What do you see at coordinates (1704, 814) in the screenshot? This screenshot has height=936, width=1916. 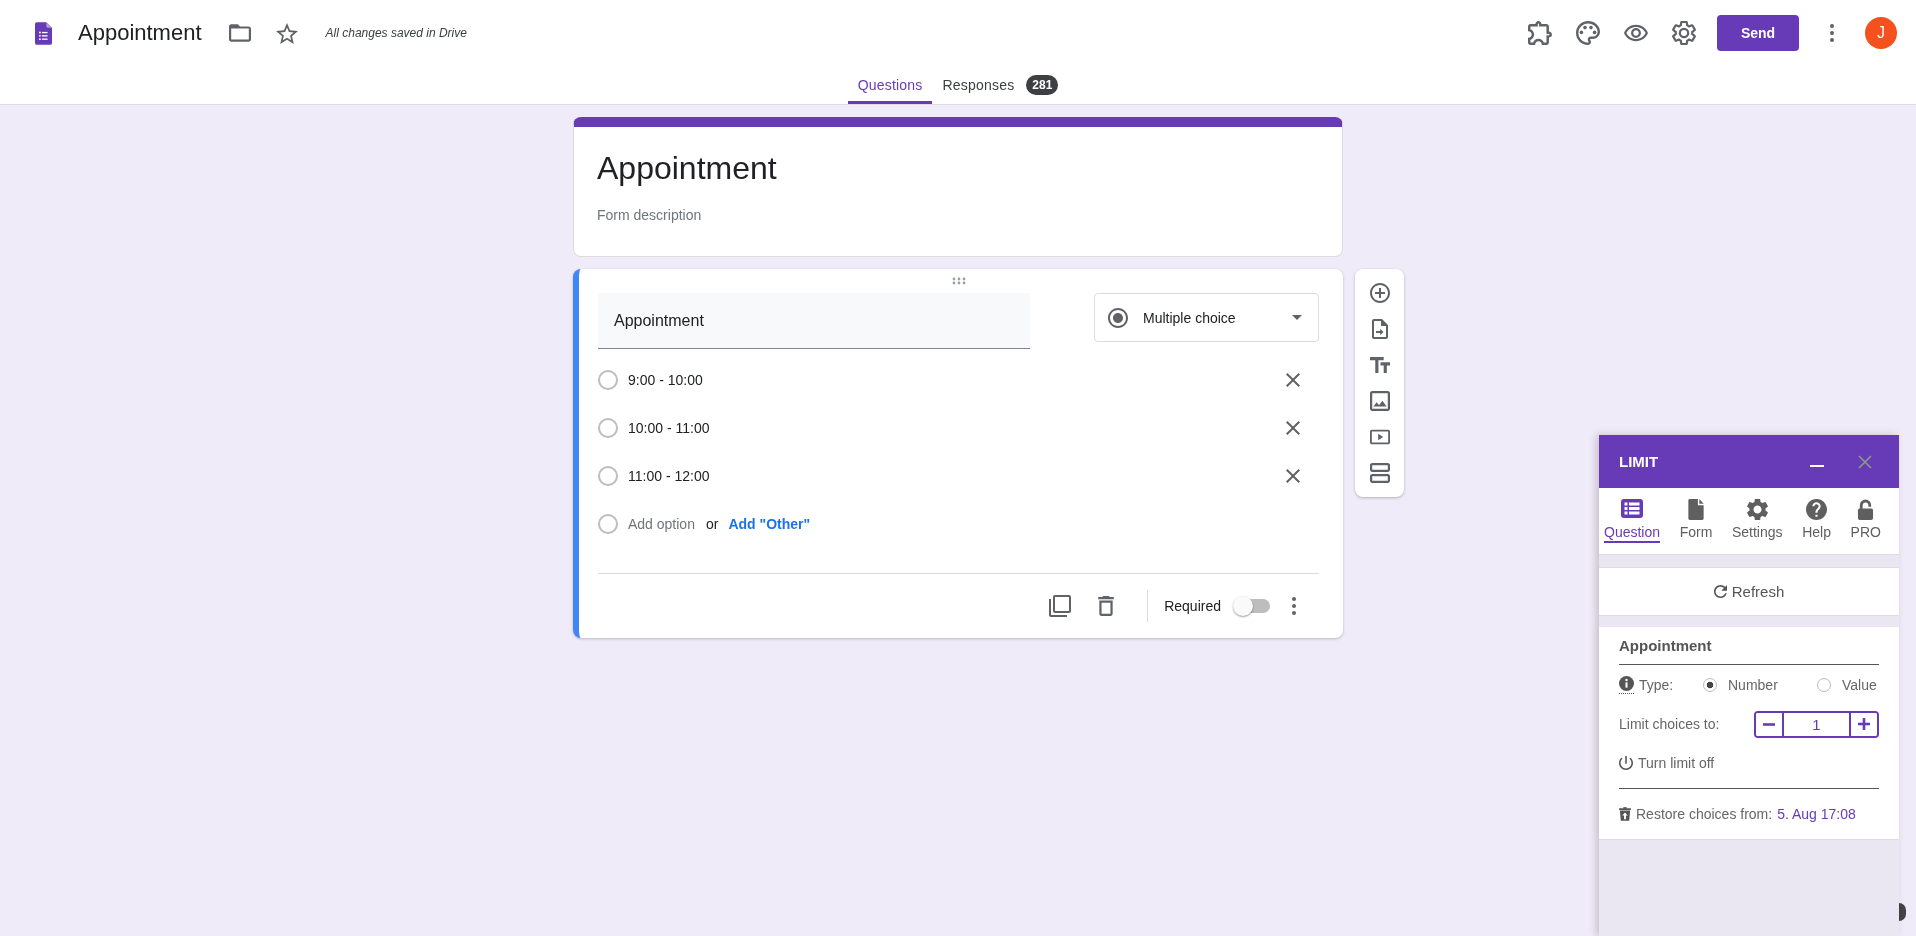 I see `restore-label: Restore choices from:` at bounding box center [1704, 814].